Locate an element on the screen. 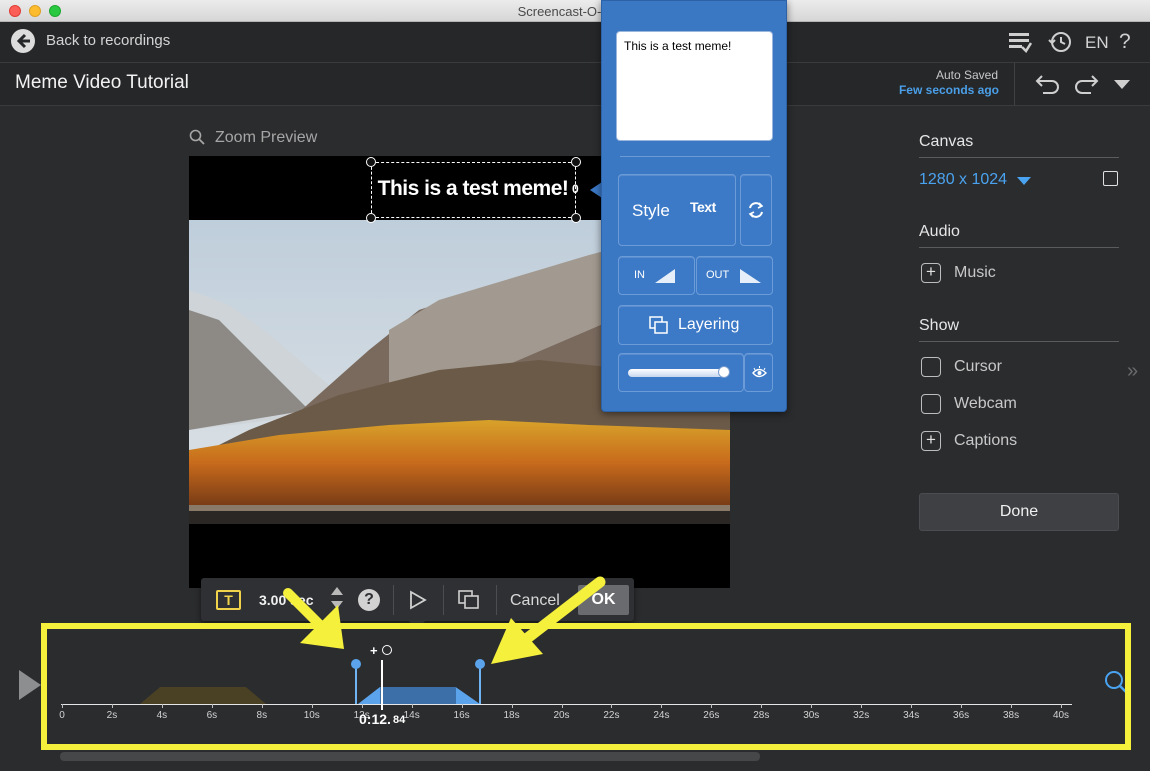 The height and width of the screenshot is (771, 1150). meme-text-overlay: This is a test meme! is located at coordinates (473, 189).